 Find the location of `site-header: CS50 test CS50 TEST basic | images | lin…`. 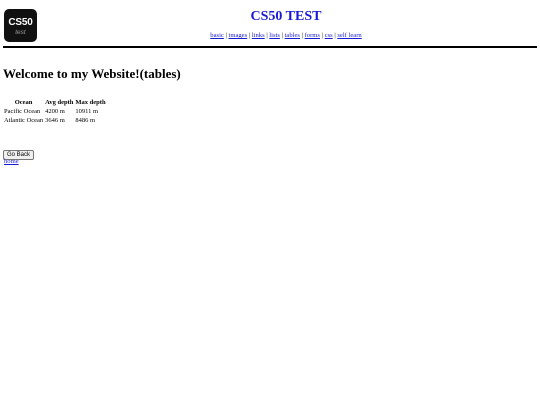

site-header: CS50 test CS50 TEST basic | images | lin… is located at coordinates (270, 24).